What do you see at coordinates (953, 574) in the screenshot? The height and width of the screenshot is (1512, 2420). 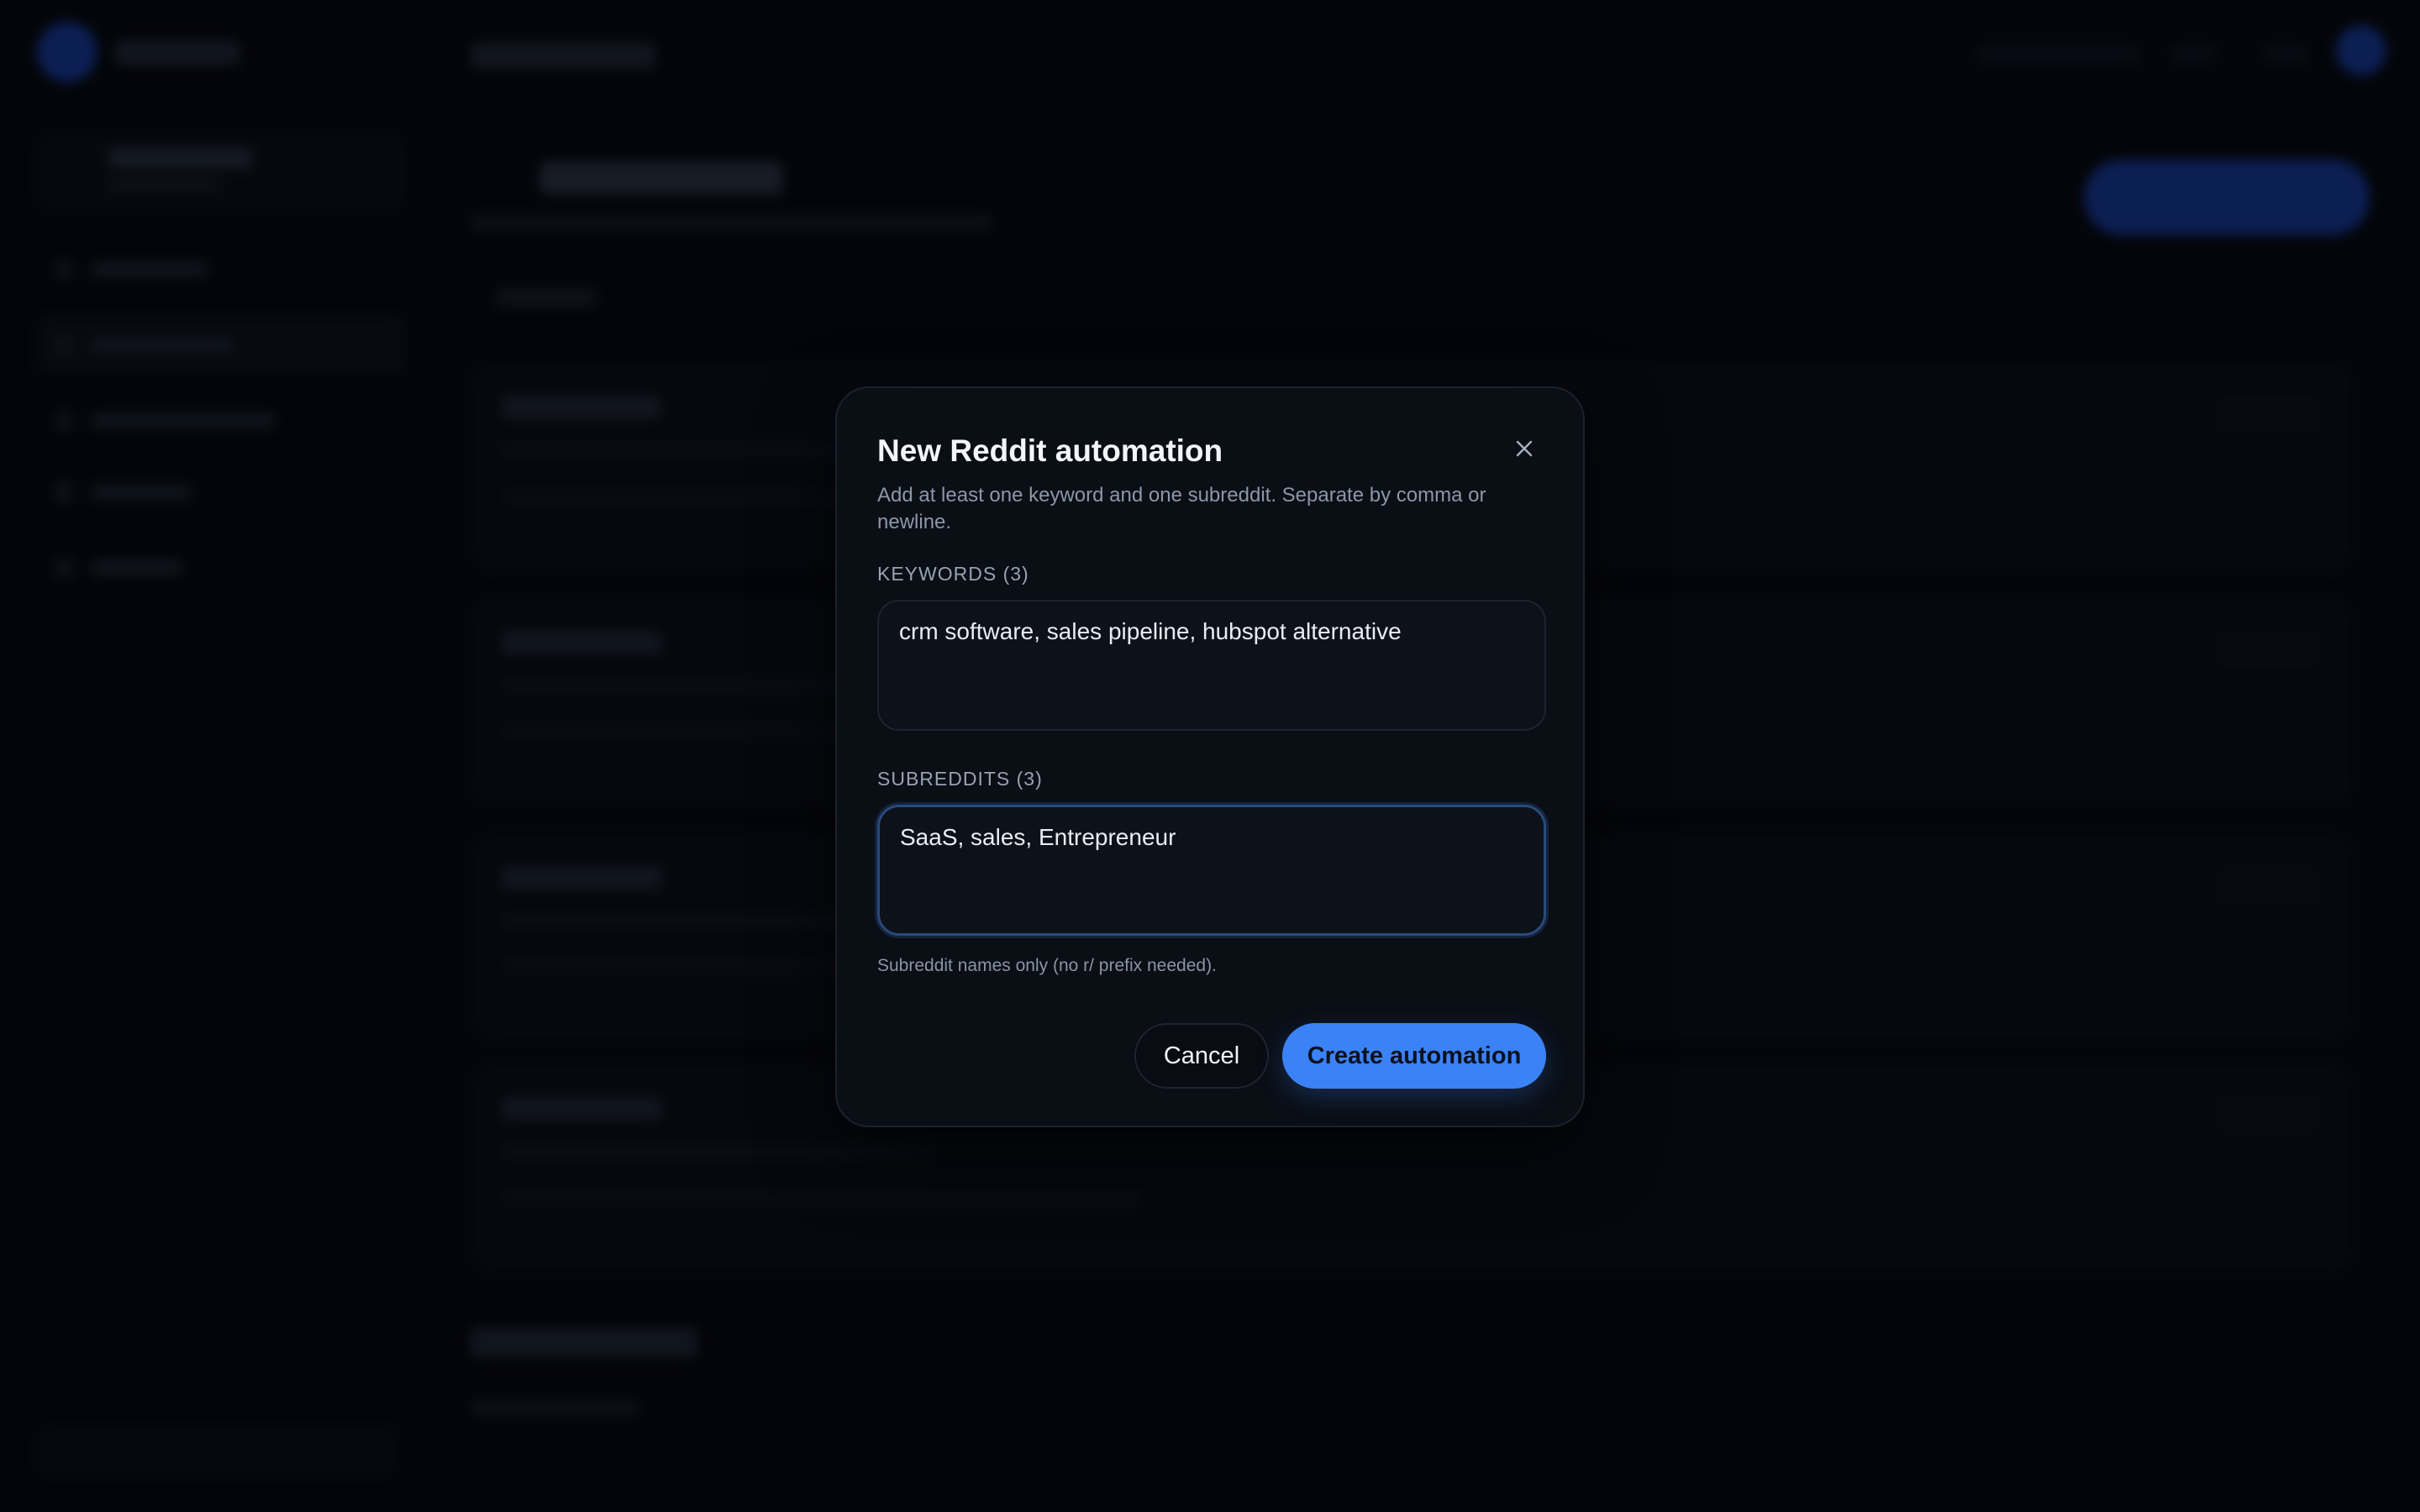 I see `keywords-label: KEYWORDS (3)` at bounding box center [953, 574].